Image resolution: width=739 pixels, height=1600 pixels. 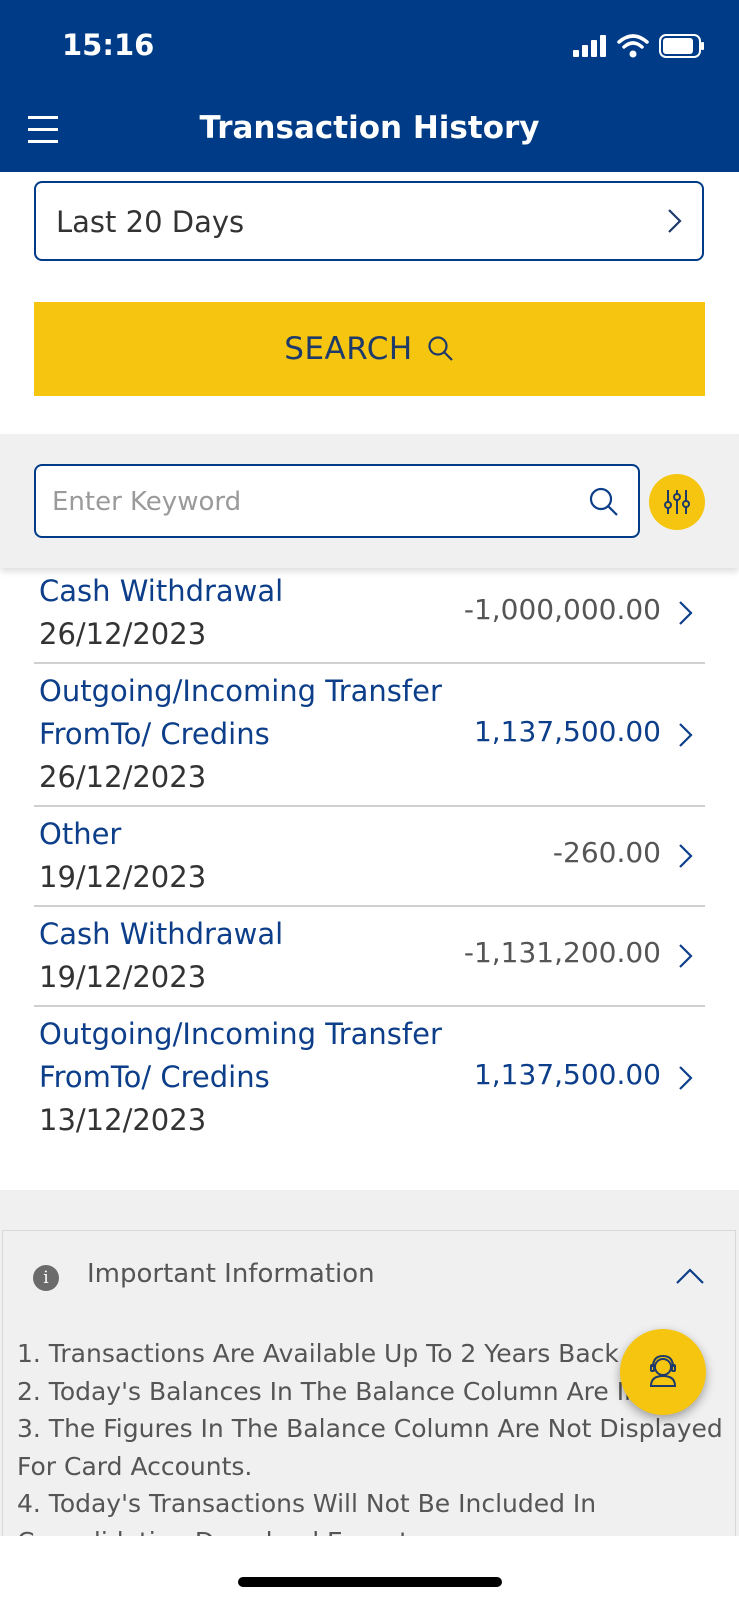 What do you see at coordinates (562, 609) in the screenshot?
I see `transaction-amount: -1,000,000.00` at bounding box center [562, 609].